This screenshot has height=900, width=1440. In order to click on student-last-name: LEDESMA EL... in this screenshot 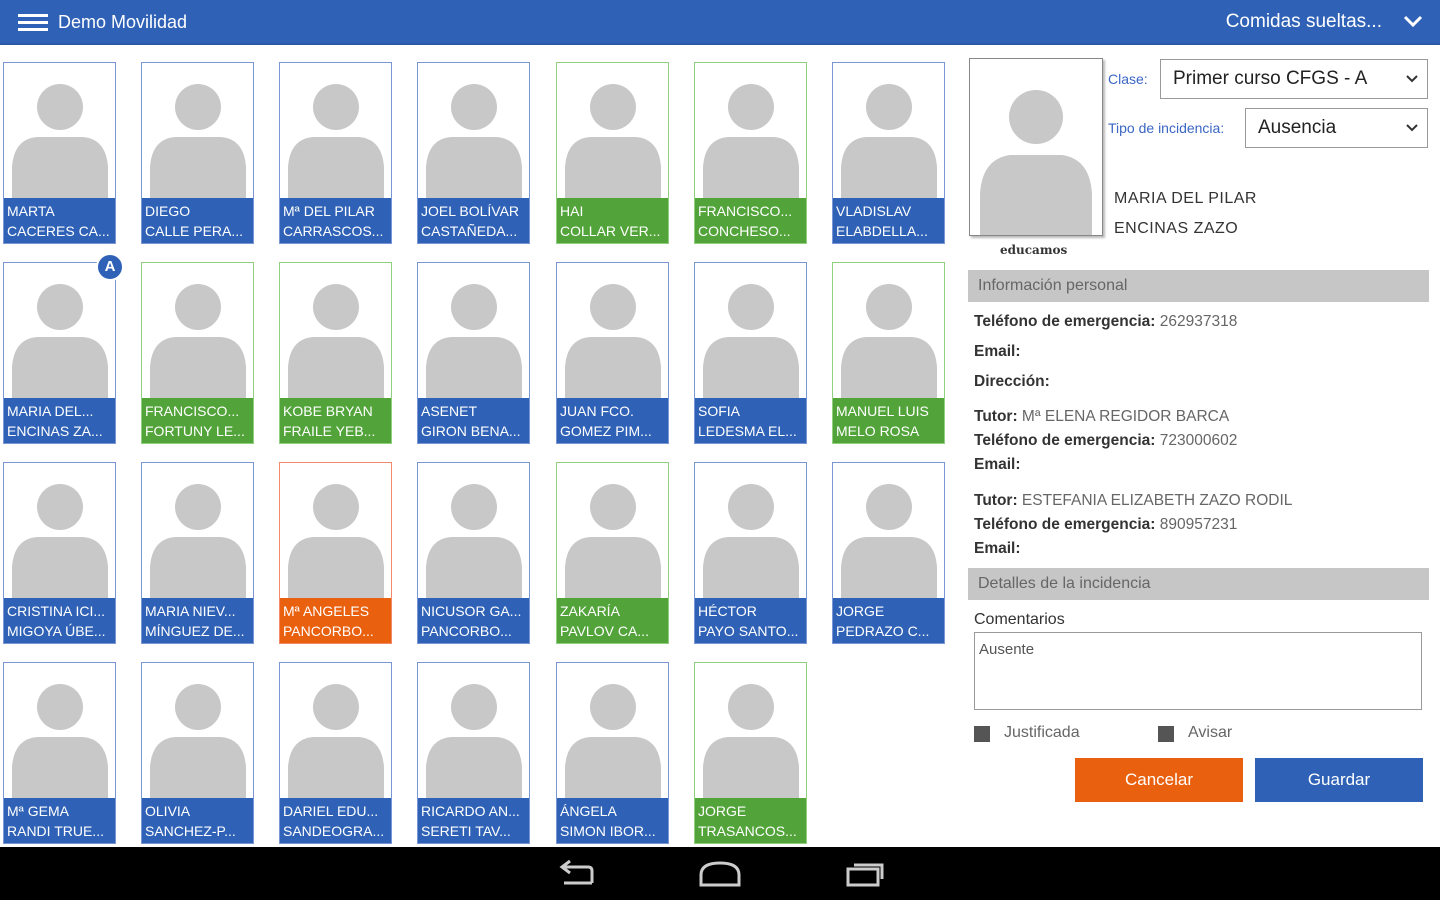, I will do `click(747, 431)`.